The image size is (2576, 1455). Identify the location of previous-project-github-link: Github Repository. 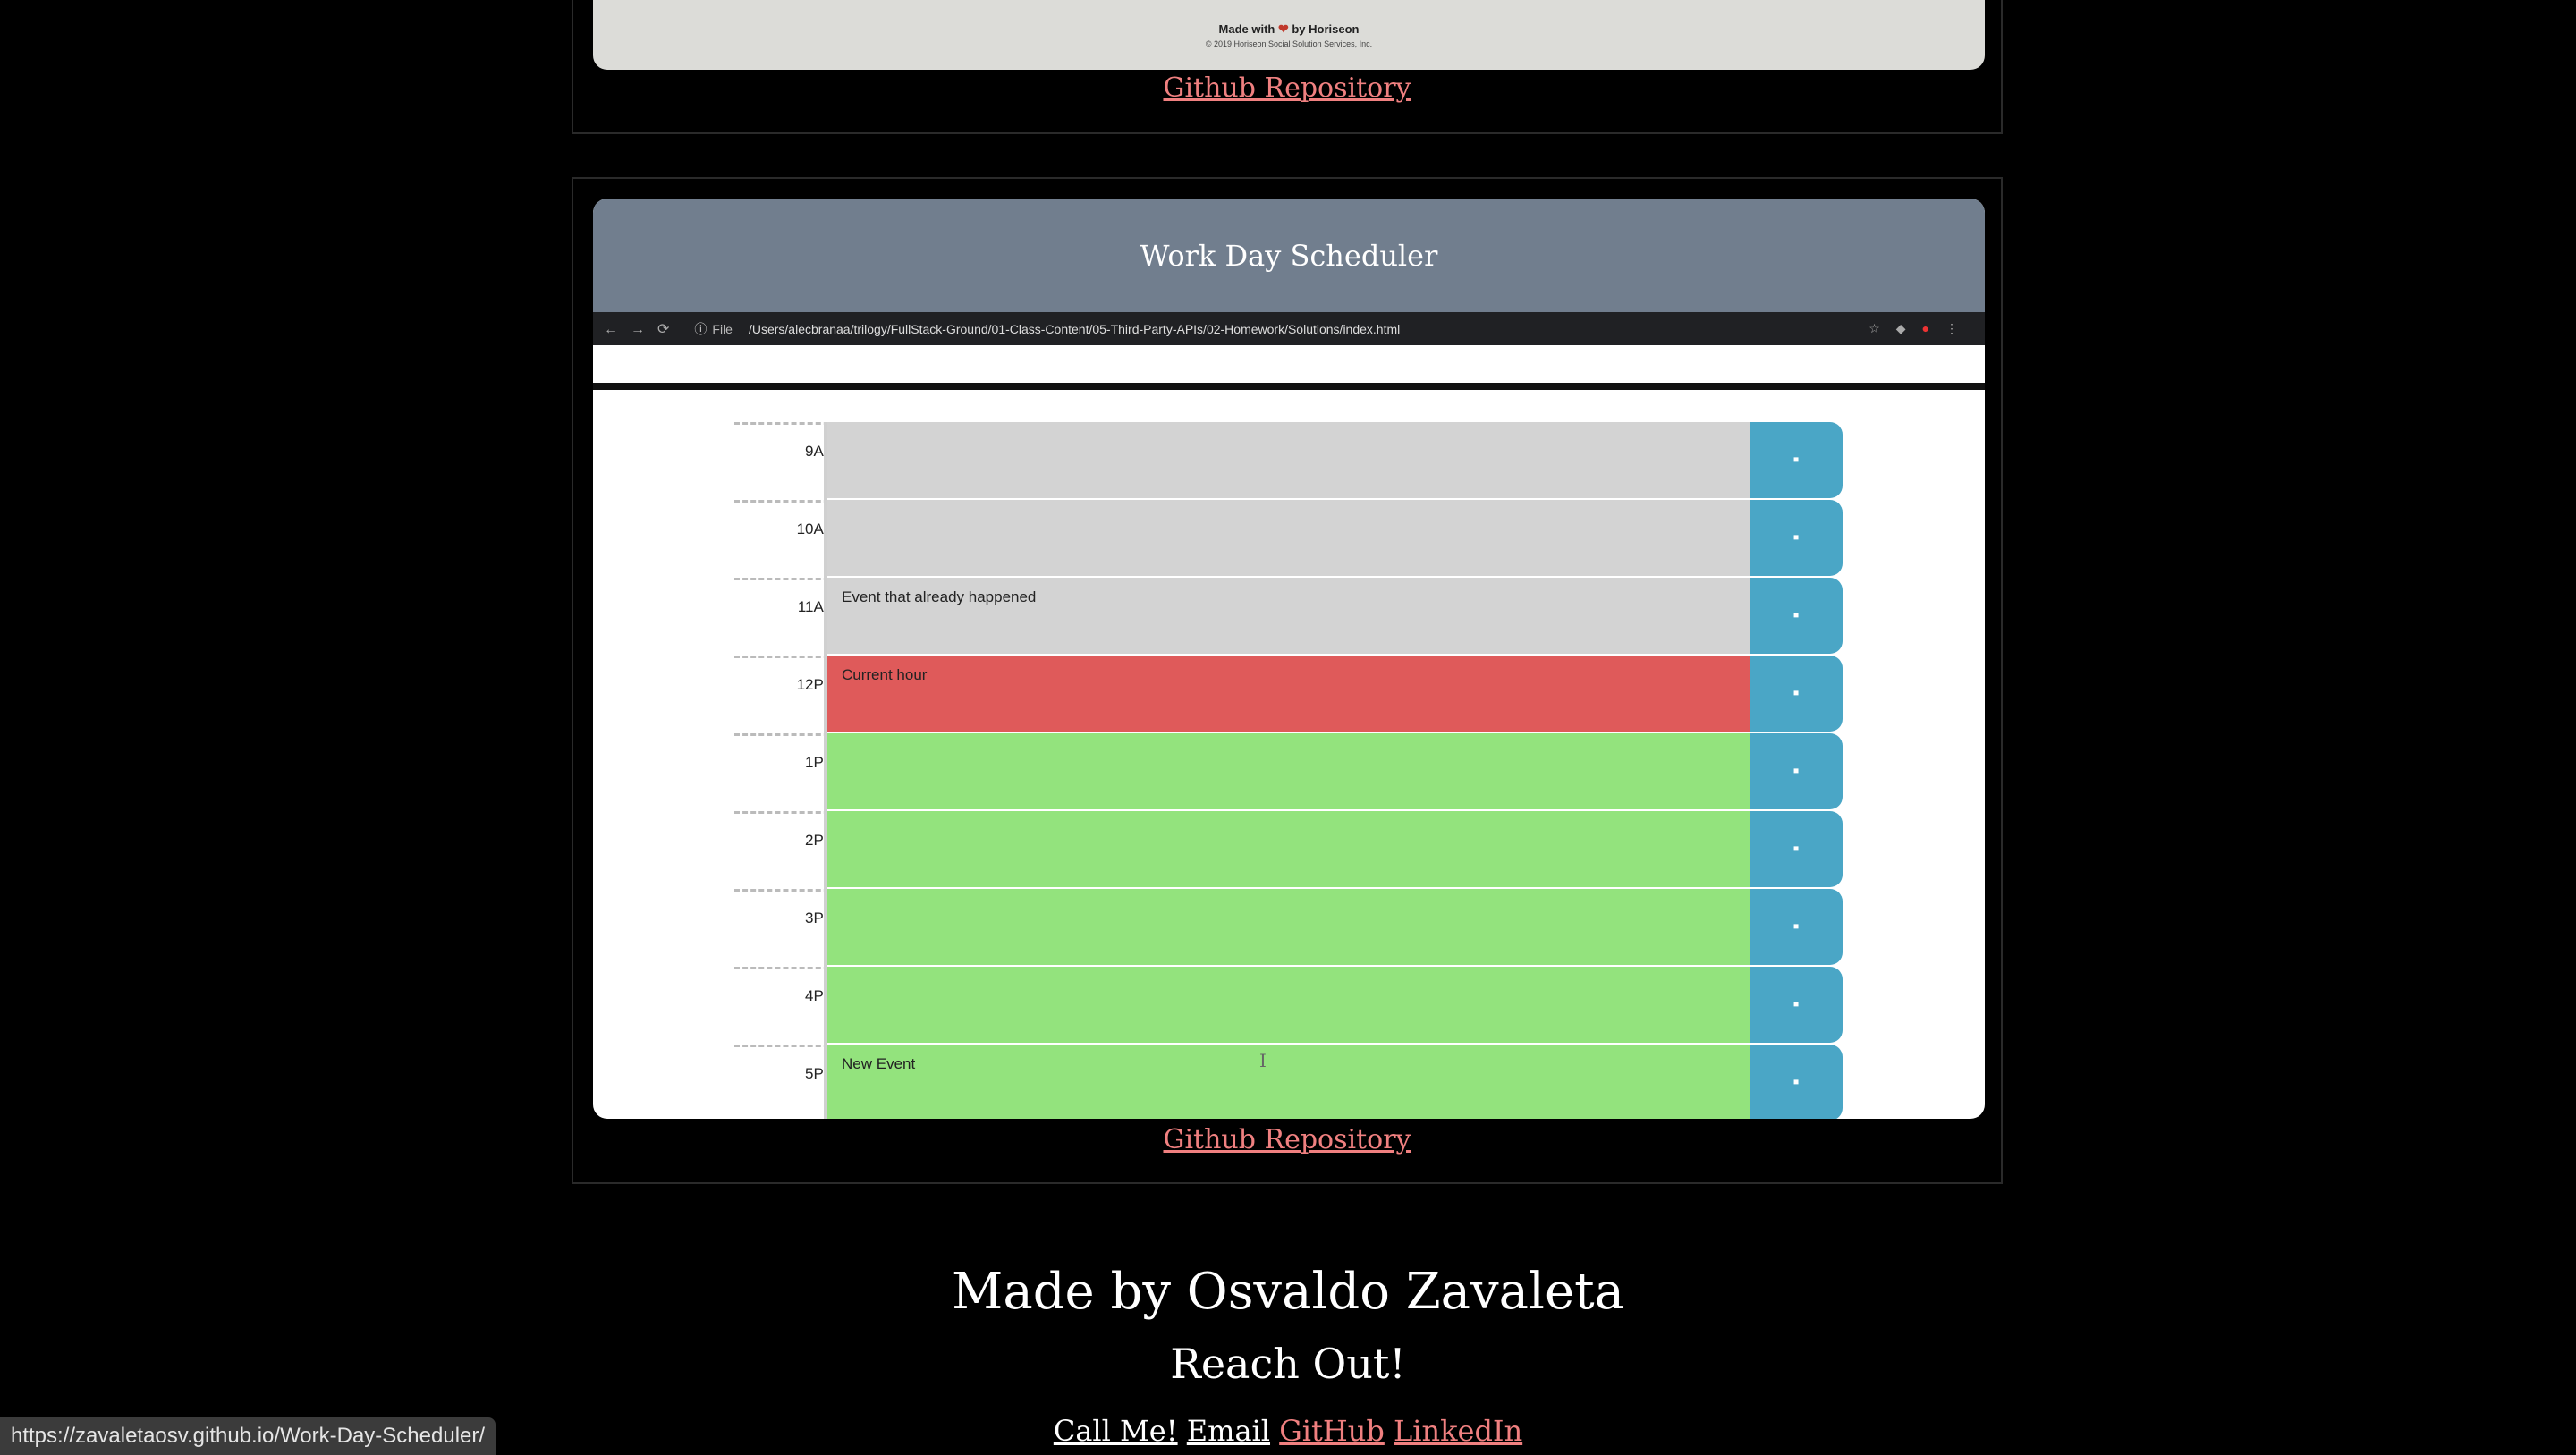
(1287, 88).